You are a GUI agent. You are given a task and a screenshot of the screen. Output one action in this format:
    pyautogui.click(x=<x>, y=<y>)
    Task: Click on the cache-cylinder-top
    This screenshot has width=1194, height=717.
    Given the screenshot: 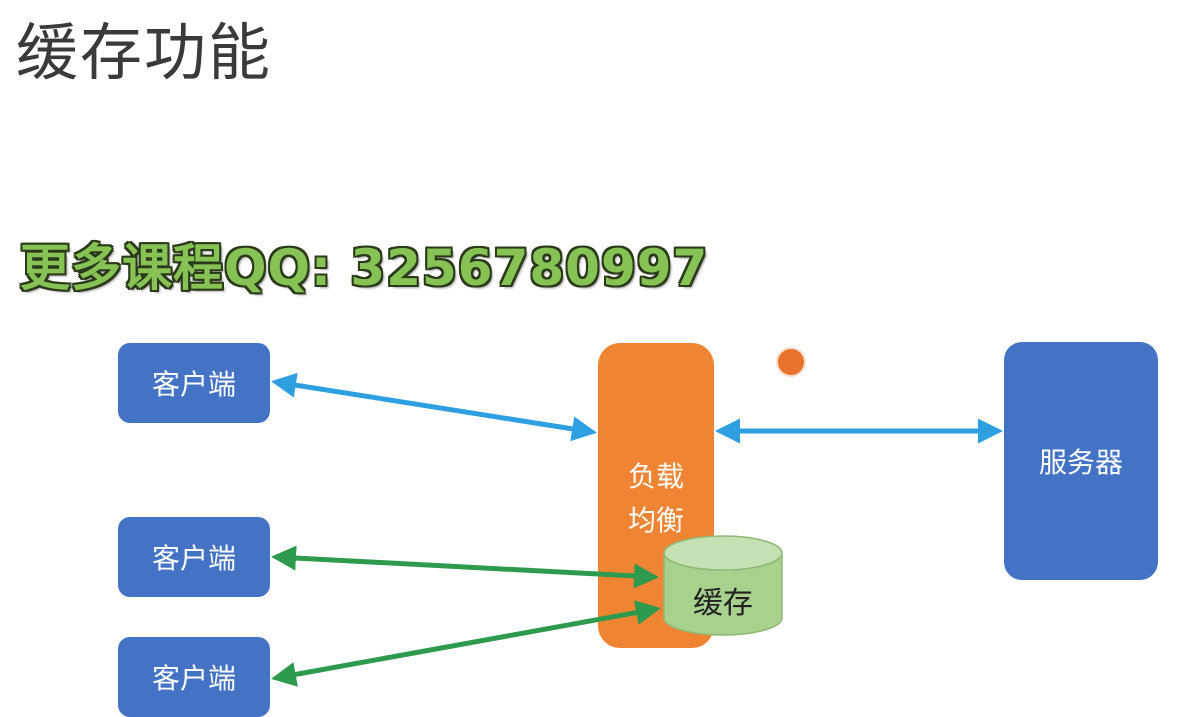 What is the action you would take?
    pyautogui.click(x=723, y=553)
    